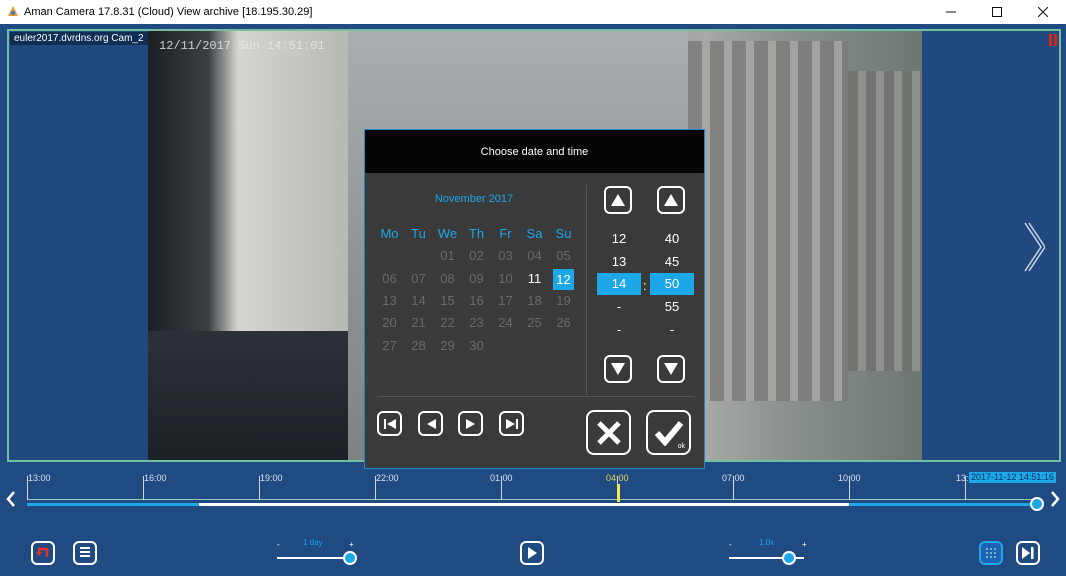 The image size is (1066, 576). I want to click on weekday-label: Mo, so click(389, 234).